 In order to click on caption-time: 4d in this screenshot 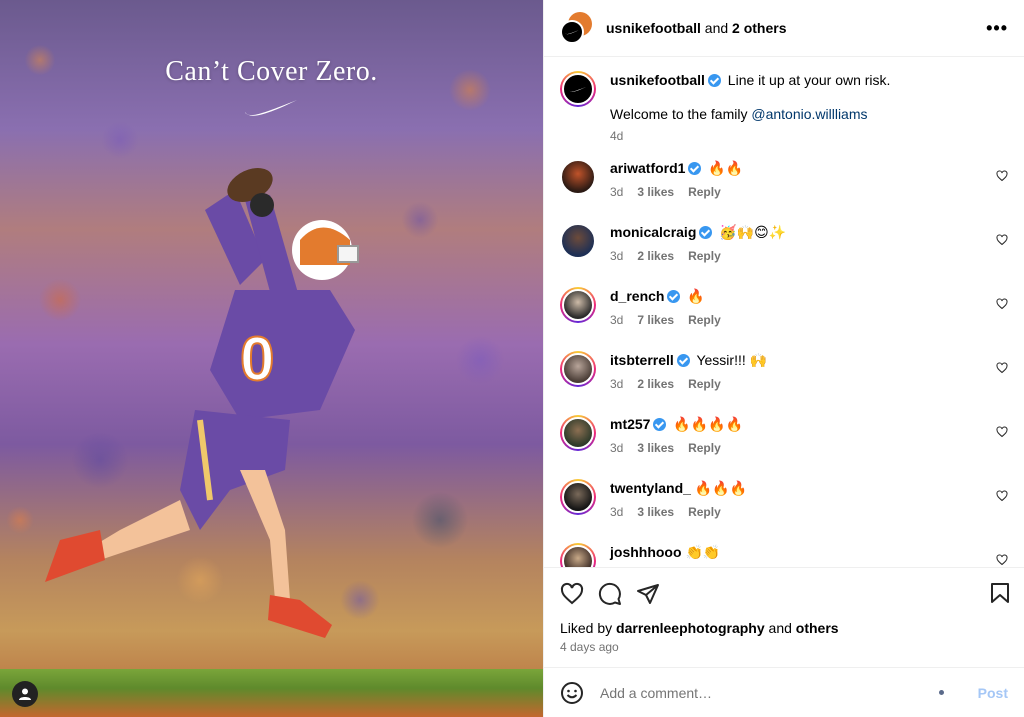, I will do `click(617, 136)`.